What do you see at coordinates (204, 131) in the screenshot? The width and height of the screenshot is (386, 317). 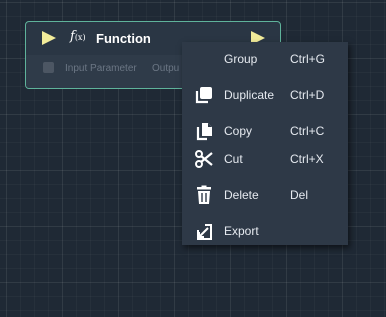 I see `copy-icon` at bounding box center [204, 131].